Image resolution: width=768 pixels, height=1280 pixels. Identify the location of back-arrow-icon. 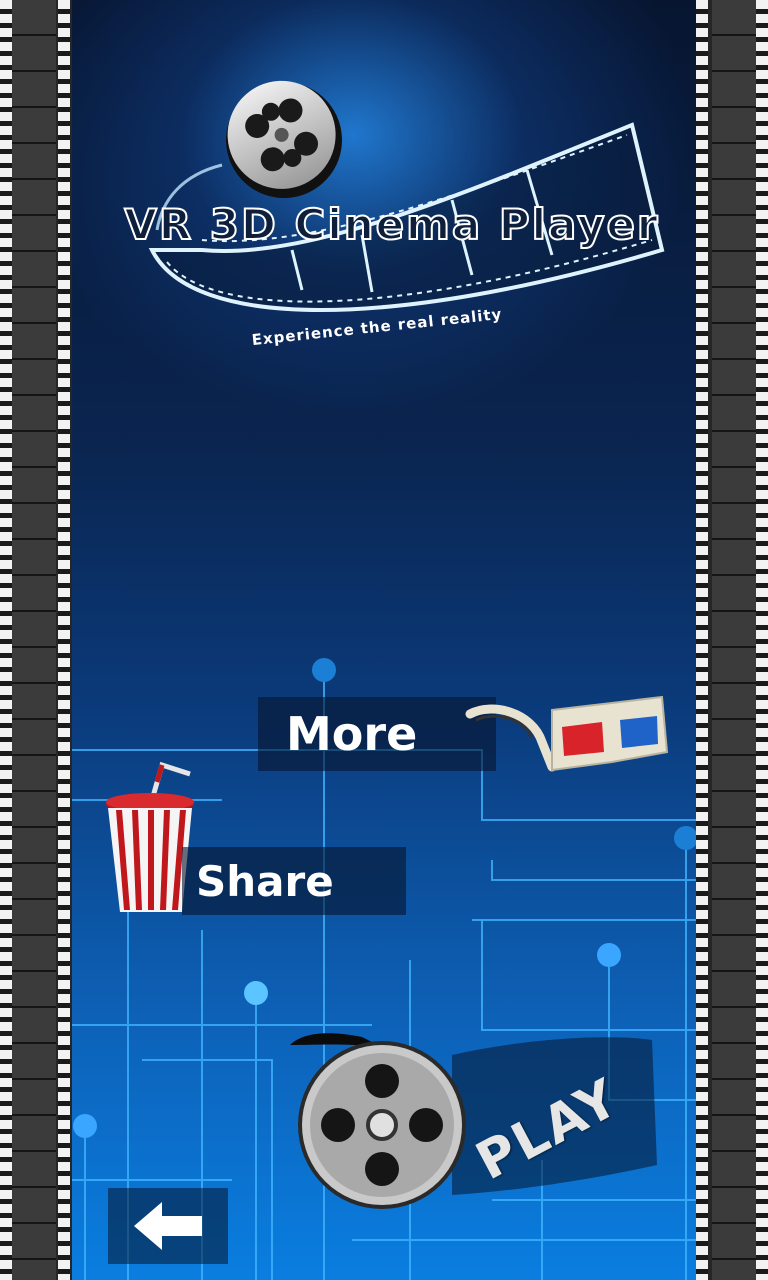
(168, 1226).